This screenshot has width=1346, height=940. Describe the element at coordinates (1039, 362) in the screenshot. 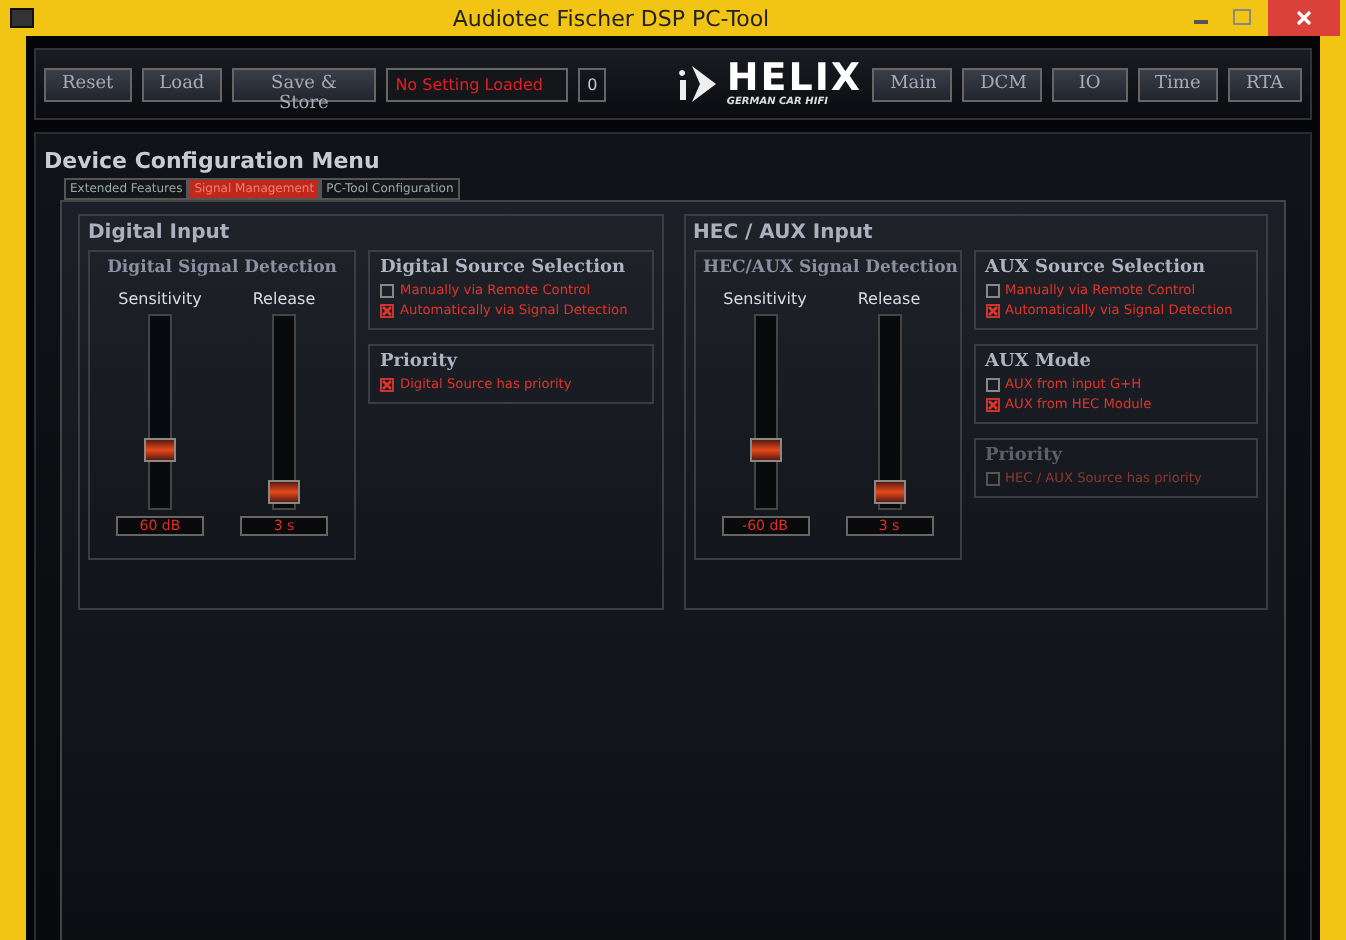

I see `group-title: AUX Mode` at that location.